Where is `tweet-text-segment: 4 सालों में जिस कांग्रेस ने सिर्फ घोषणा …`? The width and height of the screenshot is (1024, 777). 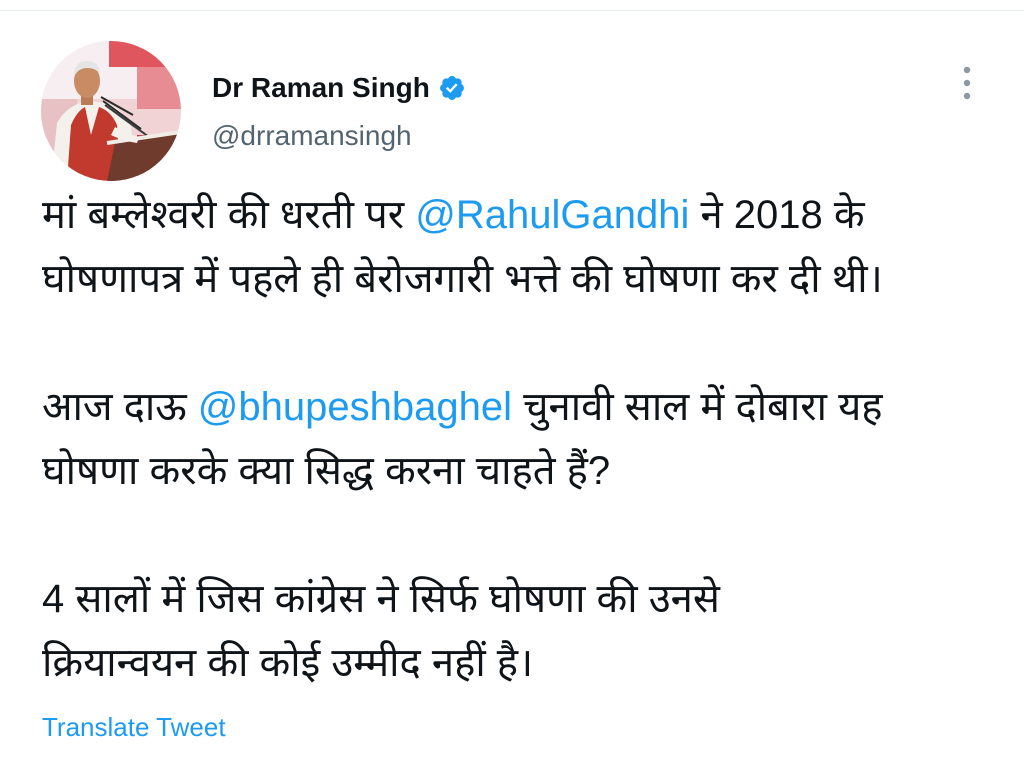
tweet-text-segment: 4 सालों में जिस कांग्रेस ने सिर्फ घोषणा … is located at coordinates (381, 599).